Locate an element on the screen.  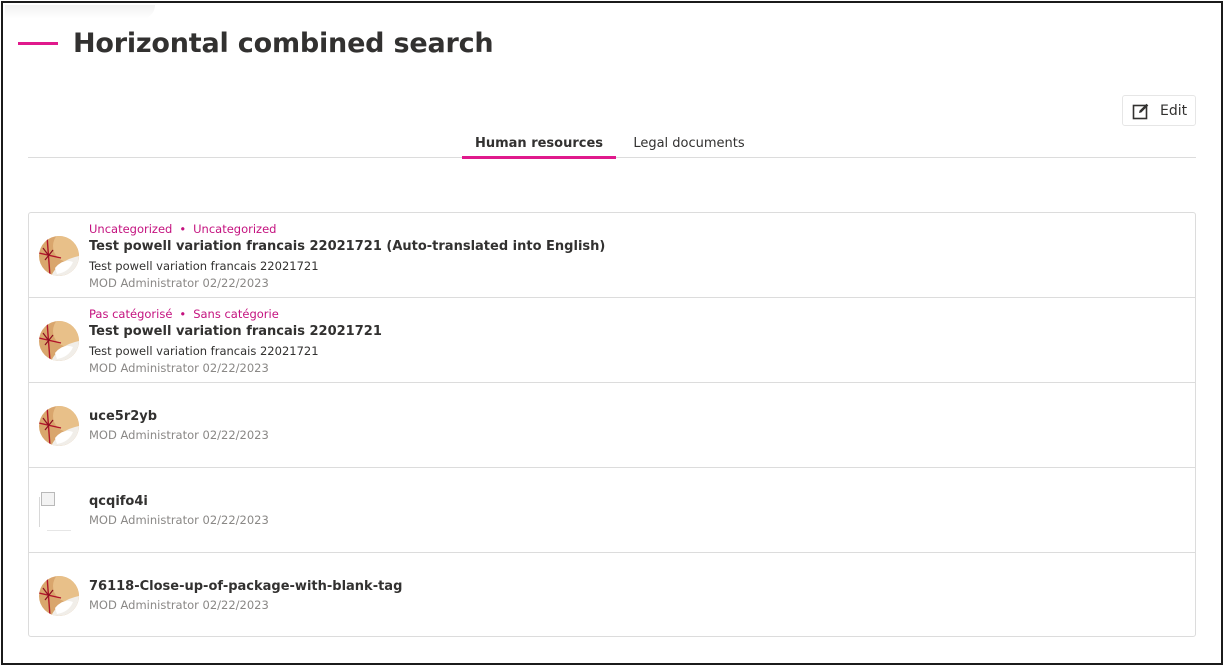
search-tabs: Human resources Legal documents is located at coordinates (612, 145).